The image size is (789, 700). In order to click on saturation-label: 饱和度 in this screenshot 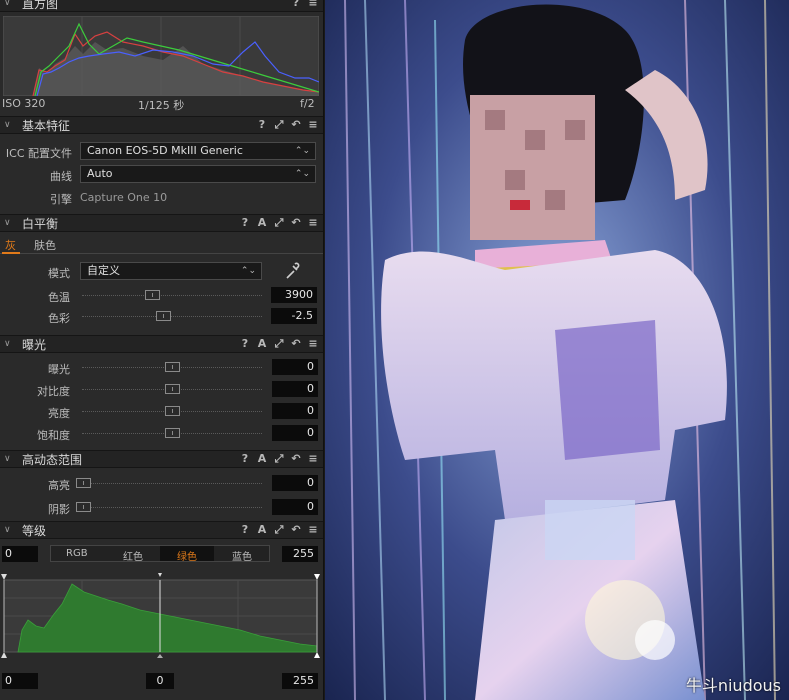, I will do `click(53, 435)`.